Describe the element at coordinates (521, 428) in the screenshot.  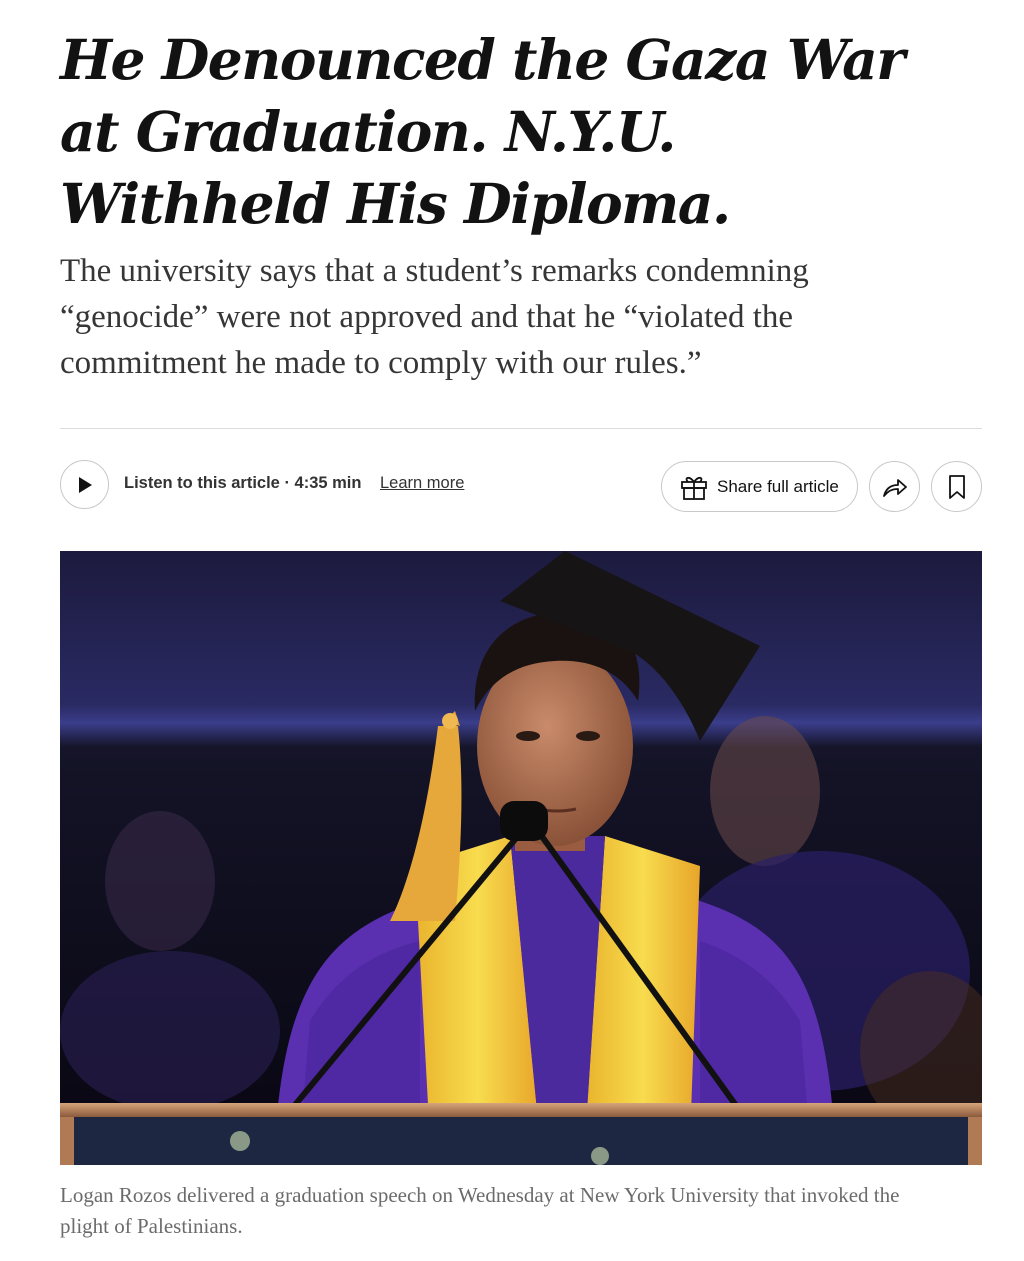
I see `divider` at that location.